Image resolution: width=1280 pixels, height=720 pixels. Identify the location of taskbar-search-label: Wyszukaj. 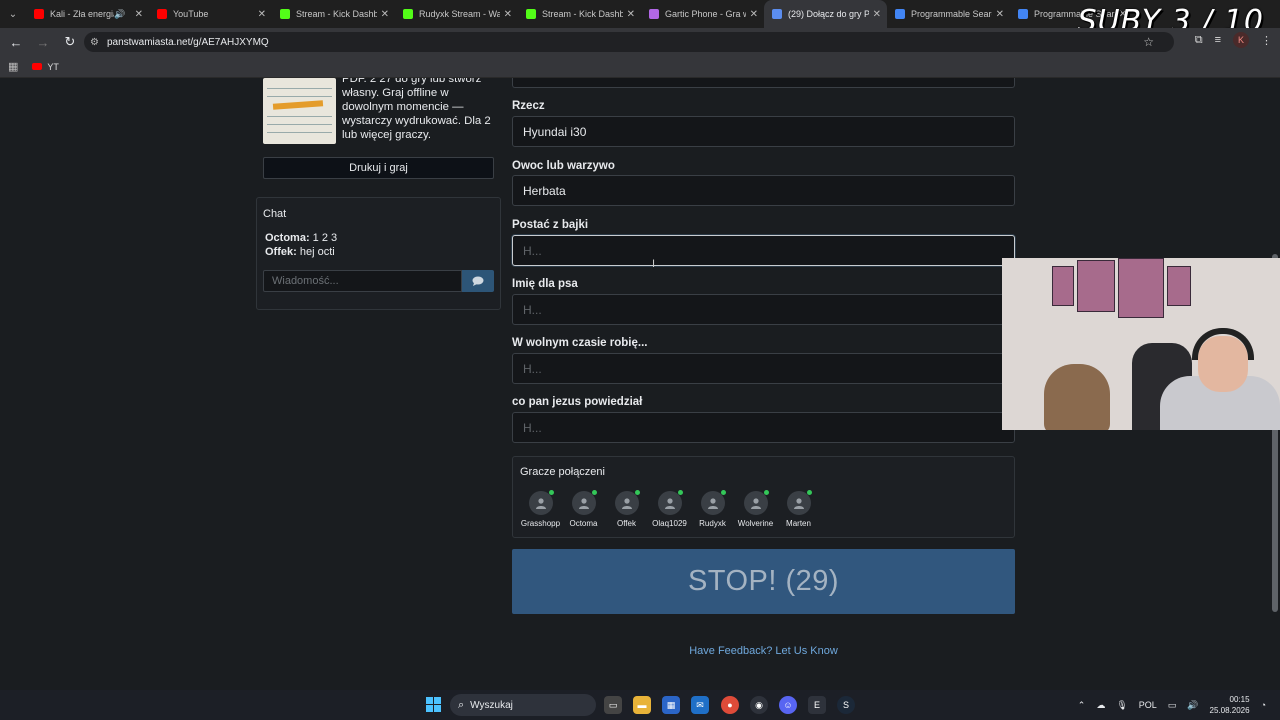
(491, 705).